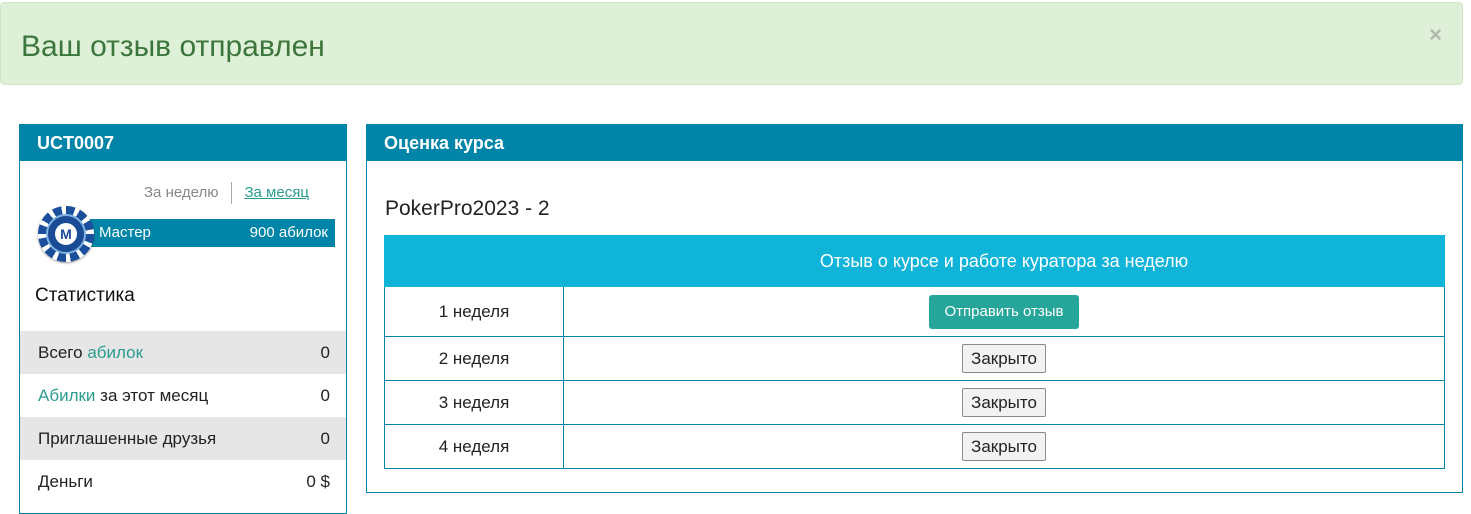  What do you see at coordinates (173, 46) in the screenshot?
I see `alert-message: Ваш отзыв отправлен` at bounding box center [173, 46].